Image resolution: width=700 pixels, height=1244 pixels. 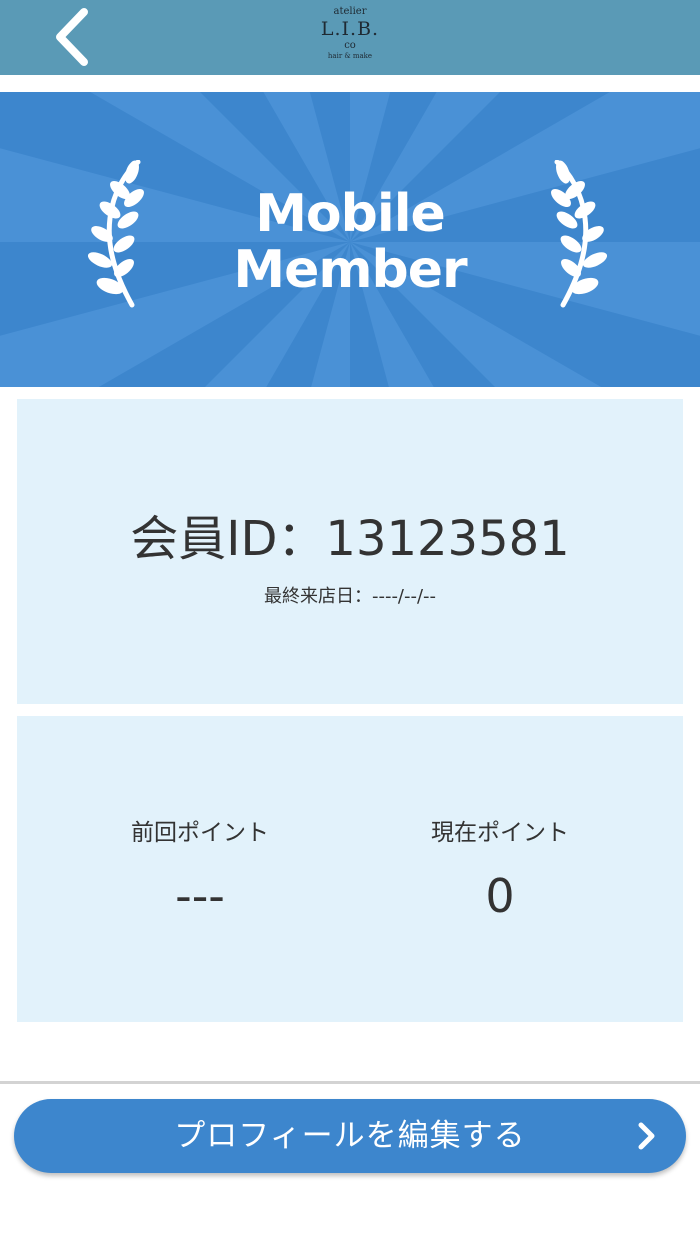 What do you see at coordinates (500, 833) in the screenshot?
I see `current-points-label: 現在ポイント` at bounding box center [500, 833].